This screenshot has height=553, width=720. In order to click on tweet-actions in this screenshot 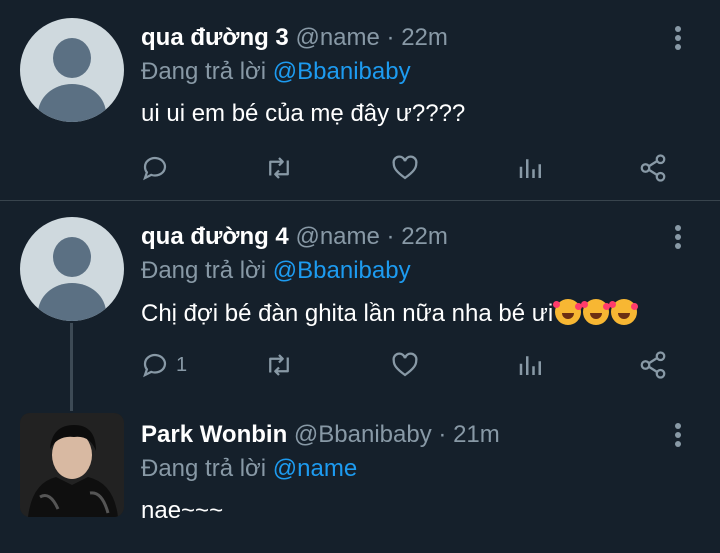, I will do `click(410, 168)`.